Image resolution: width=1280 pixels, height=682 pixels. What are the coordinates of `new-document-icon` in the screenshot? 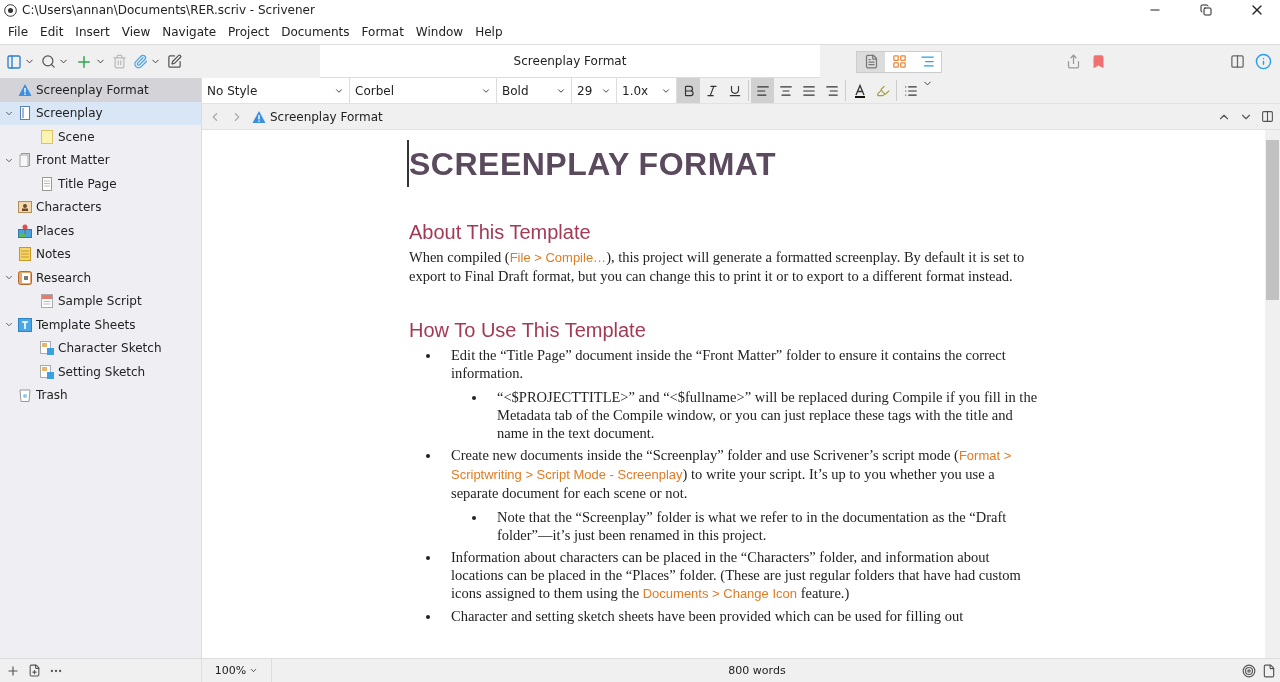 It's located at (34, 670).